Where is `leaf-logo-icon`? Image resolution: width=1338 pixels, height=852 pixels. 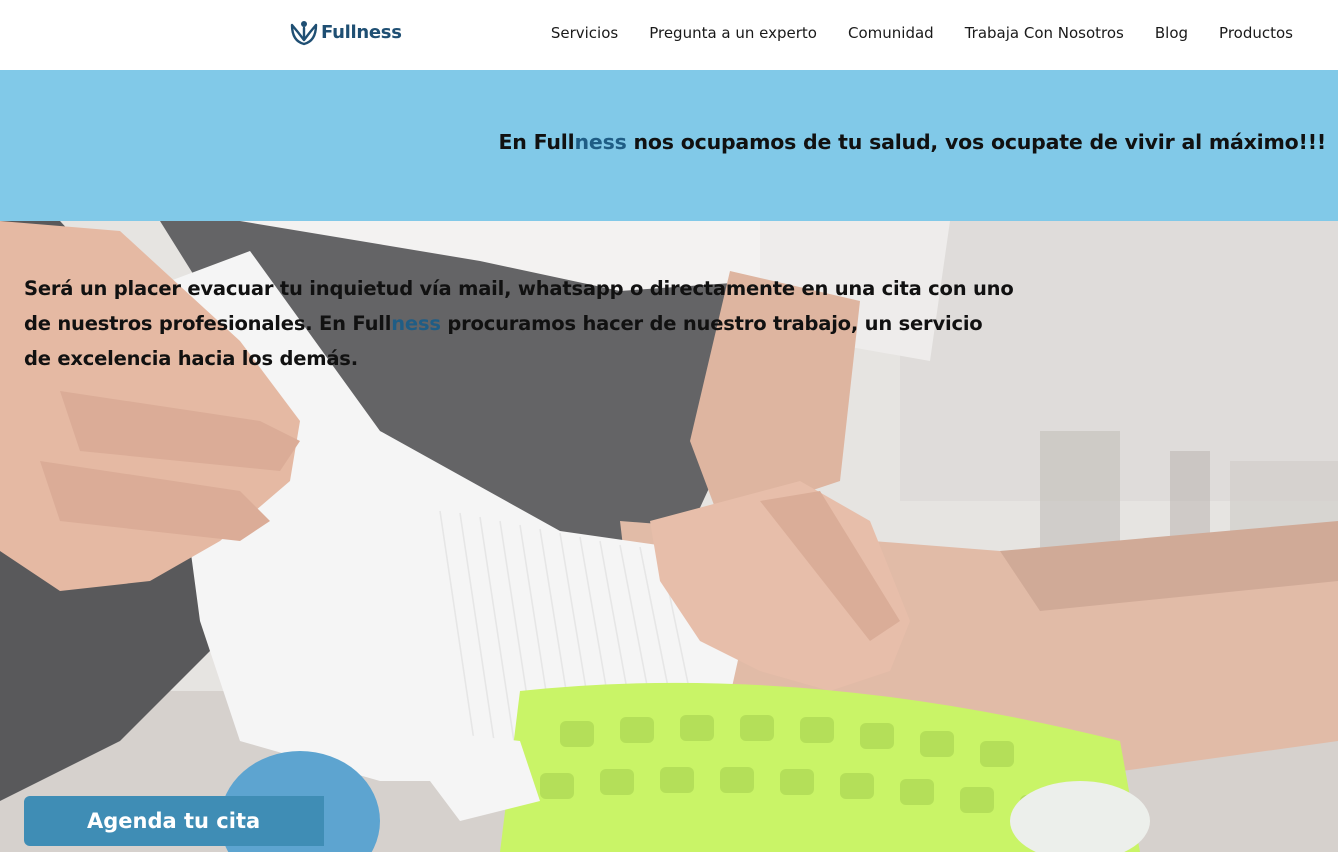 leaf-logo-icon is located at coordinates (304, 33).